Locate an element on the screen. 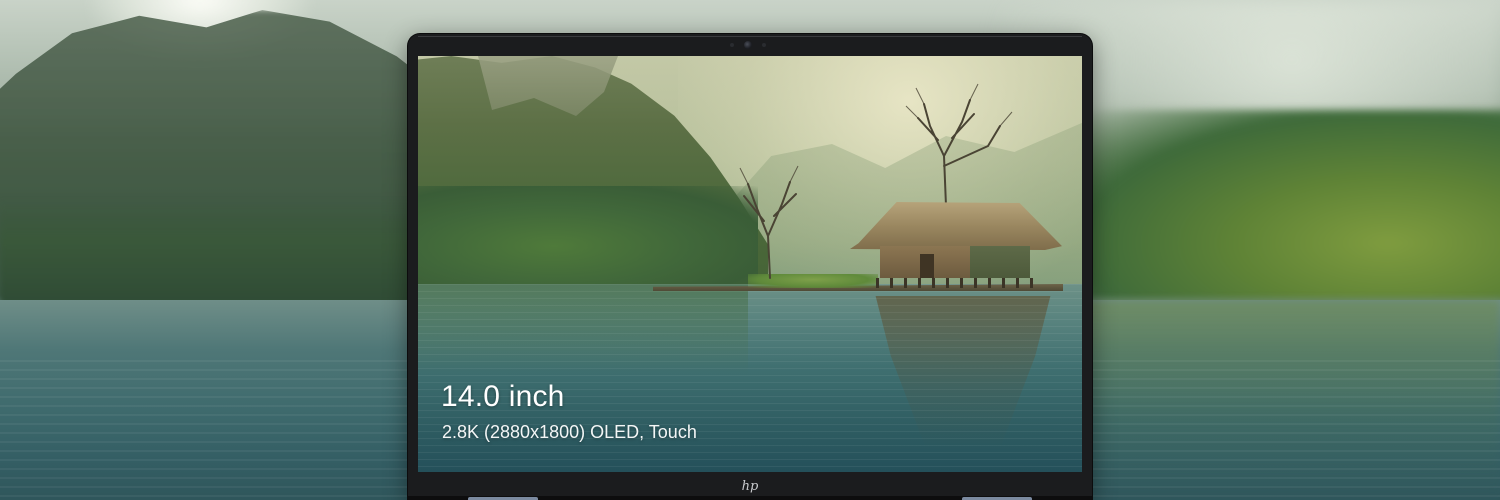 The width and height of the screenshot is (1500, 500). hut-stilts is located at coordinates (956, 283).